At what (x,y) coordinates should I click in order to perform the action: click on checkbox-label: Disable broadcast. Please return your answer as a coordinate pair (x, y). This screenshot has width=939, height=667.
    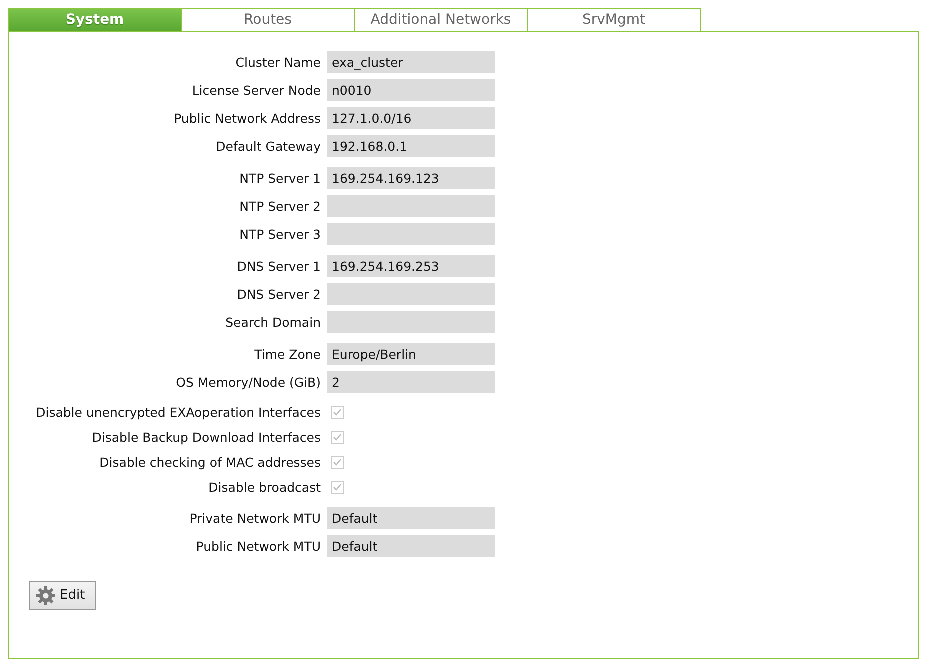
    Looking at the image, I should click on (264, 487).